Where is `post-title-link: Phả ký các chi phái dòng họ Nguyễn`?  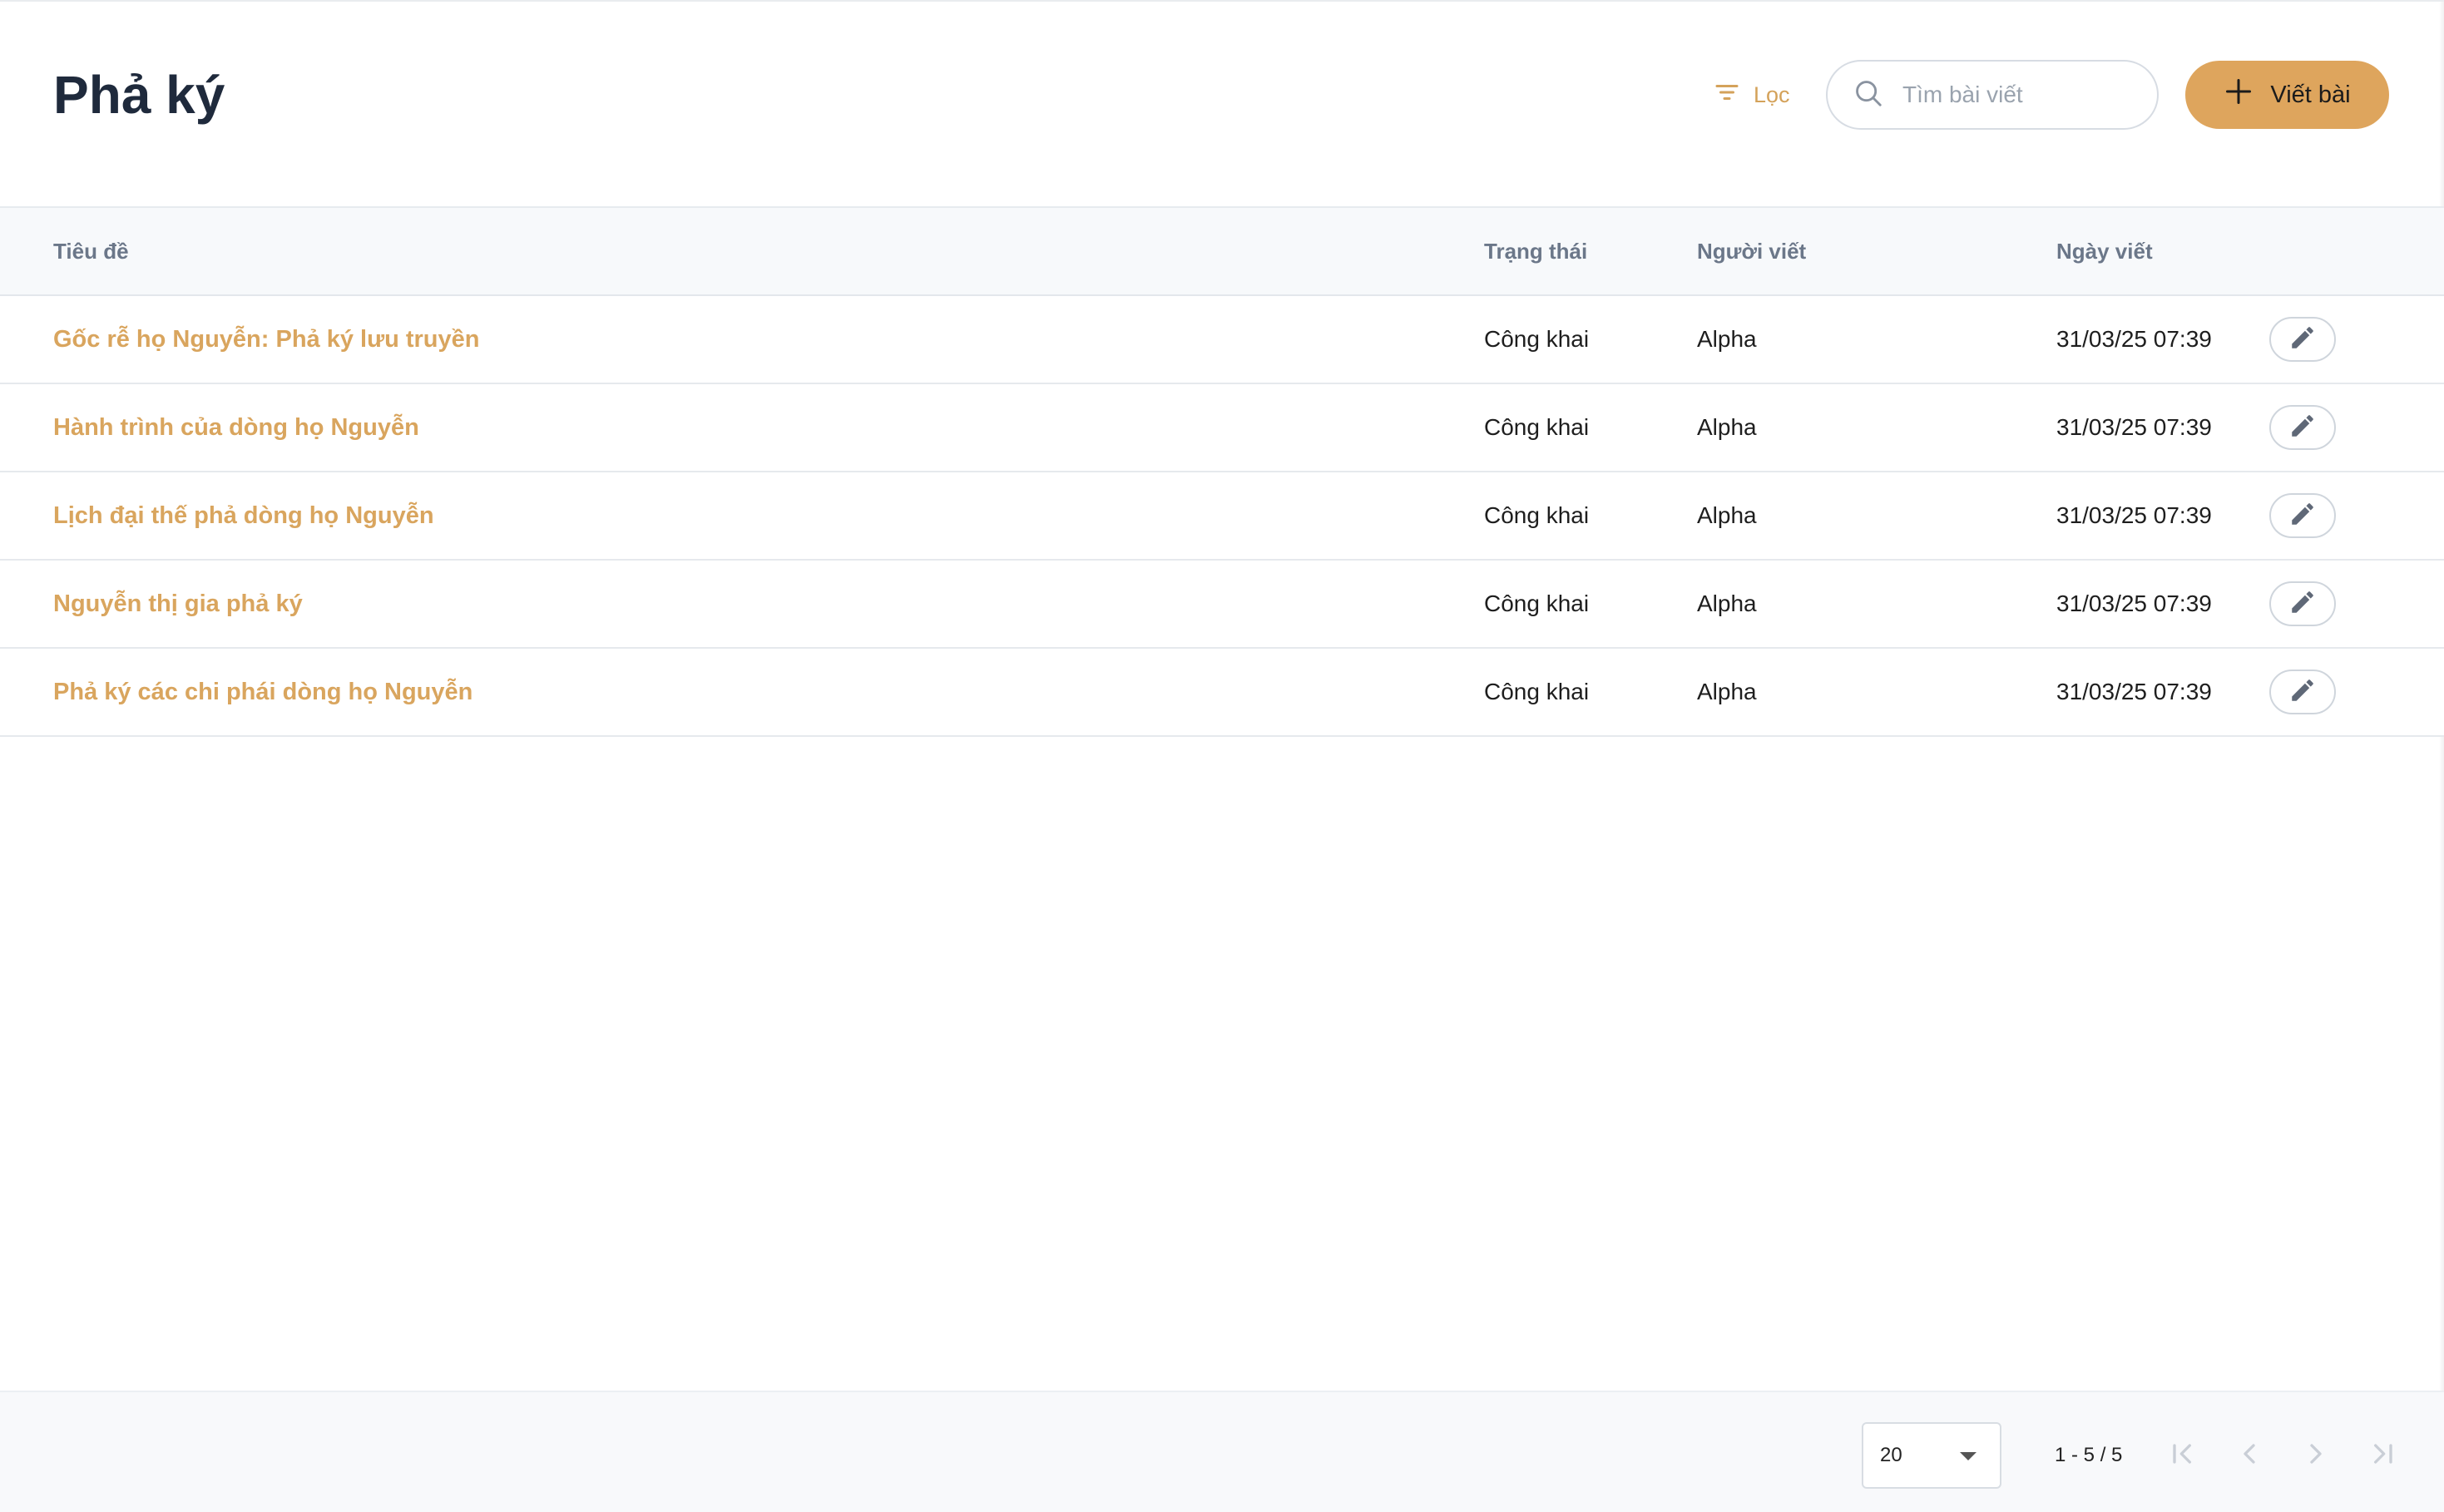
post-title-link: Phả ký các chi phái dòng họ Nguyễn is located at coordinates (262, 692).